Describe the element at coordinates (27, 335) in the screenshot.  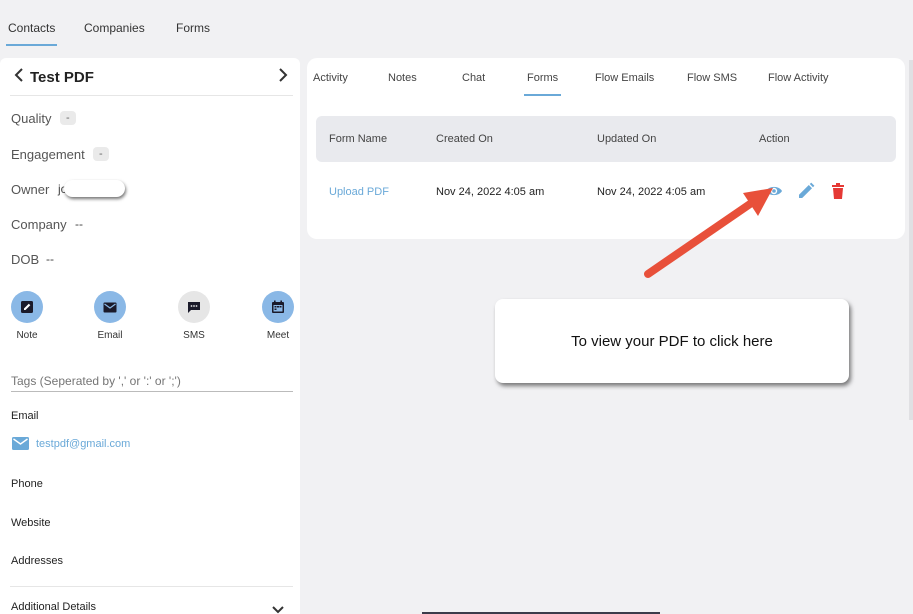
I see `note-label: Note` at that location.